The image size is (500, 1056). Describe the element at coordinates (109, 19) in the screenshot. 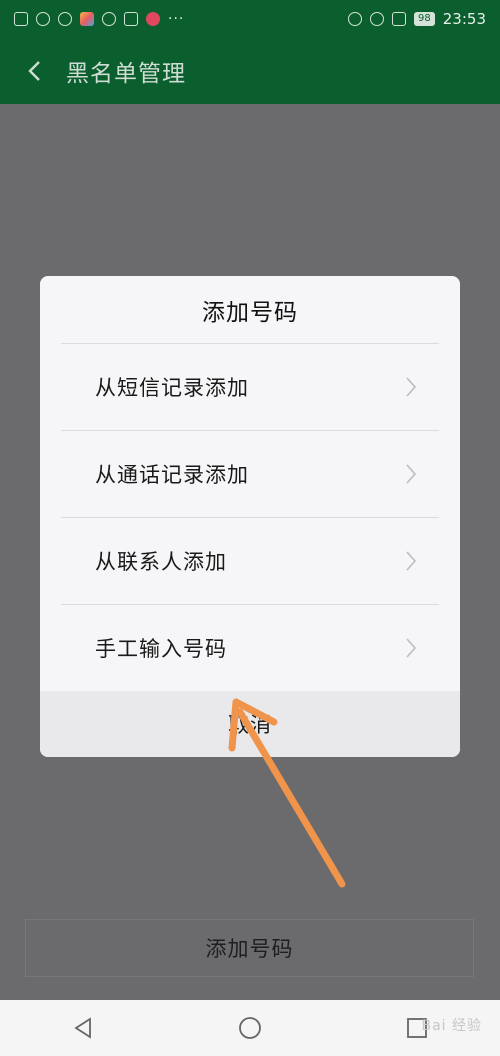

I see `record-icon` at that location.